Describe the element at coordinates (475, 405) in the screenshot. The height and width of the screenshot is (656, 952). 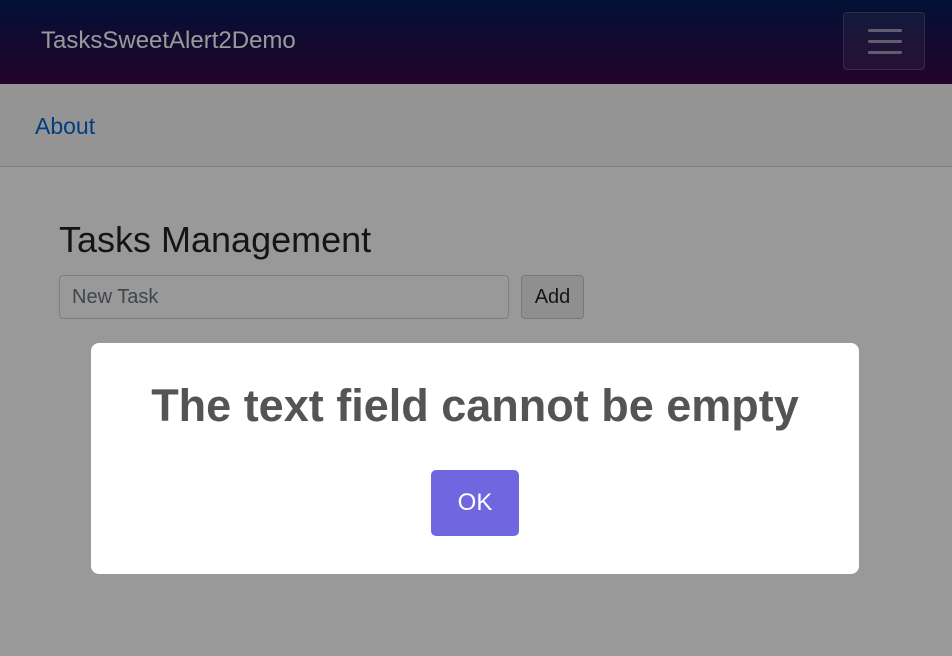
I see `alert-title: The text field cannot be empty` at that location.